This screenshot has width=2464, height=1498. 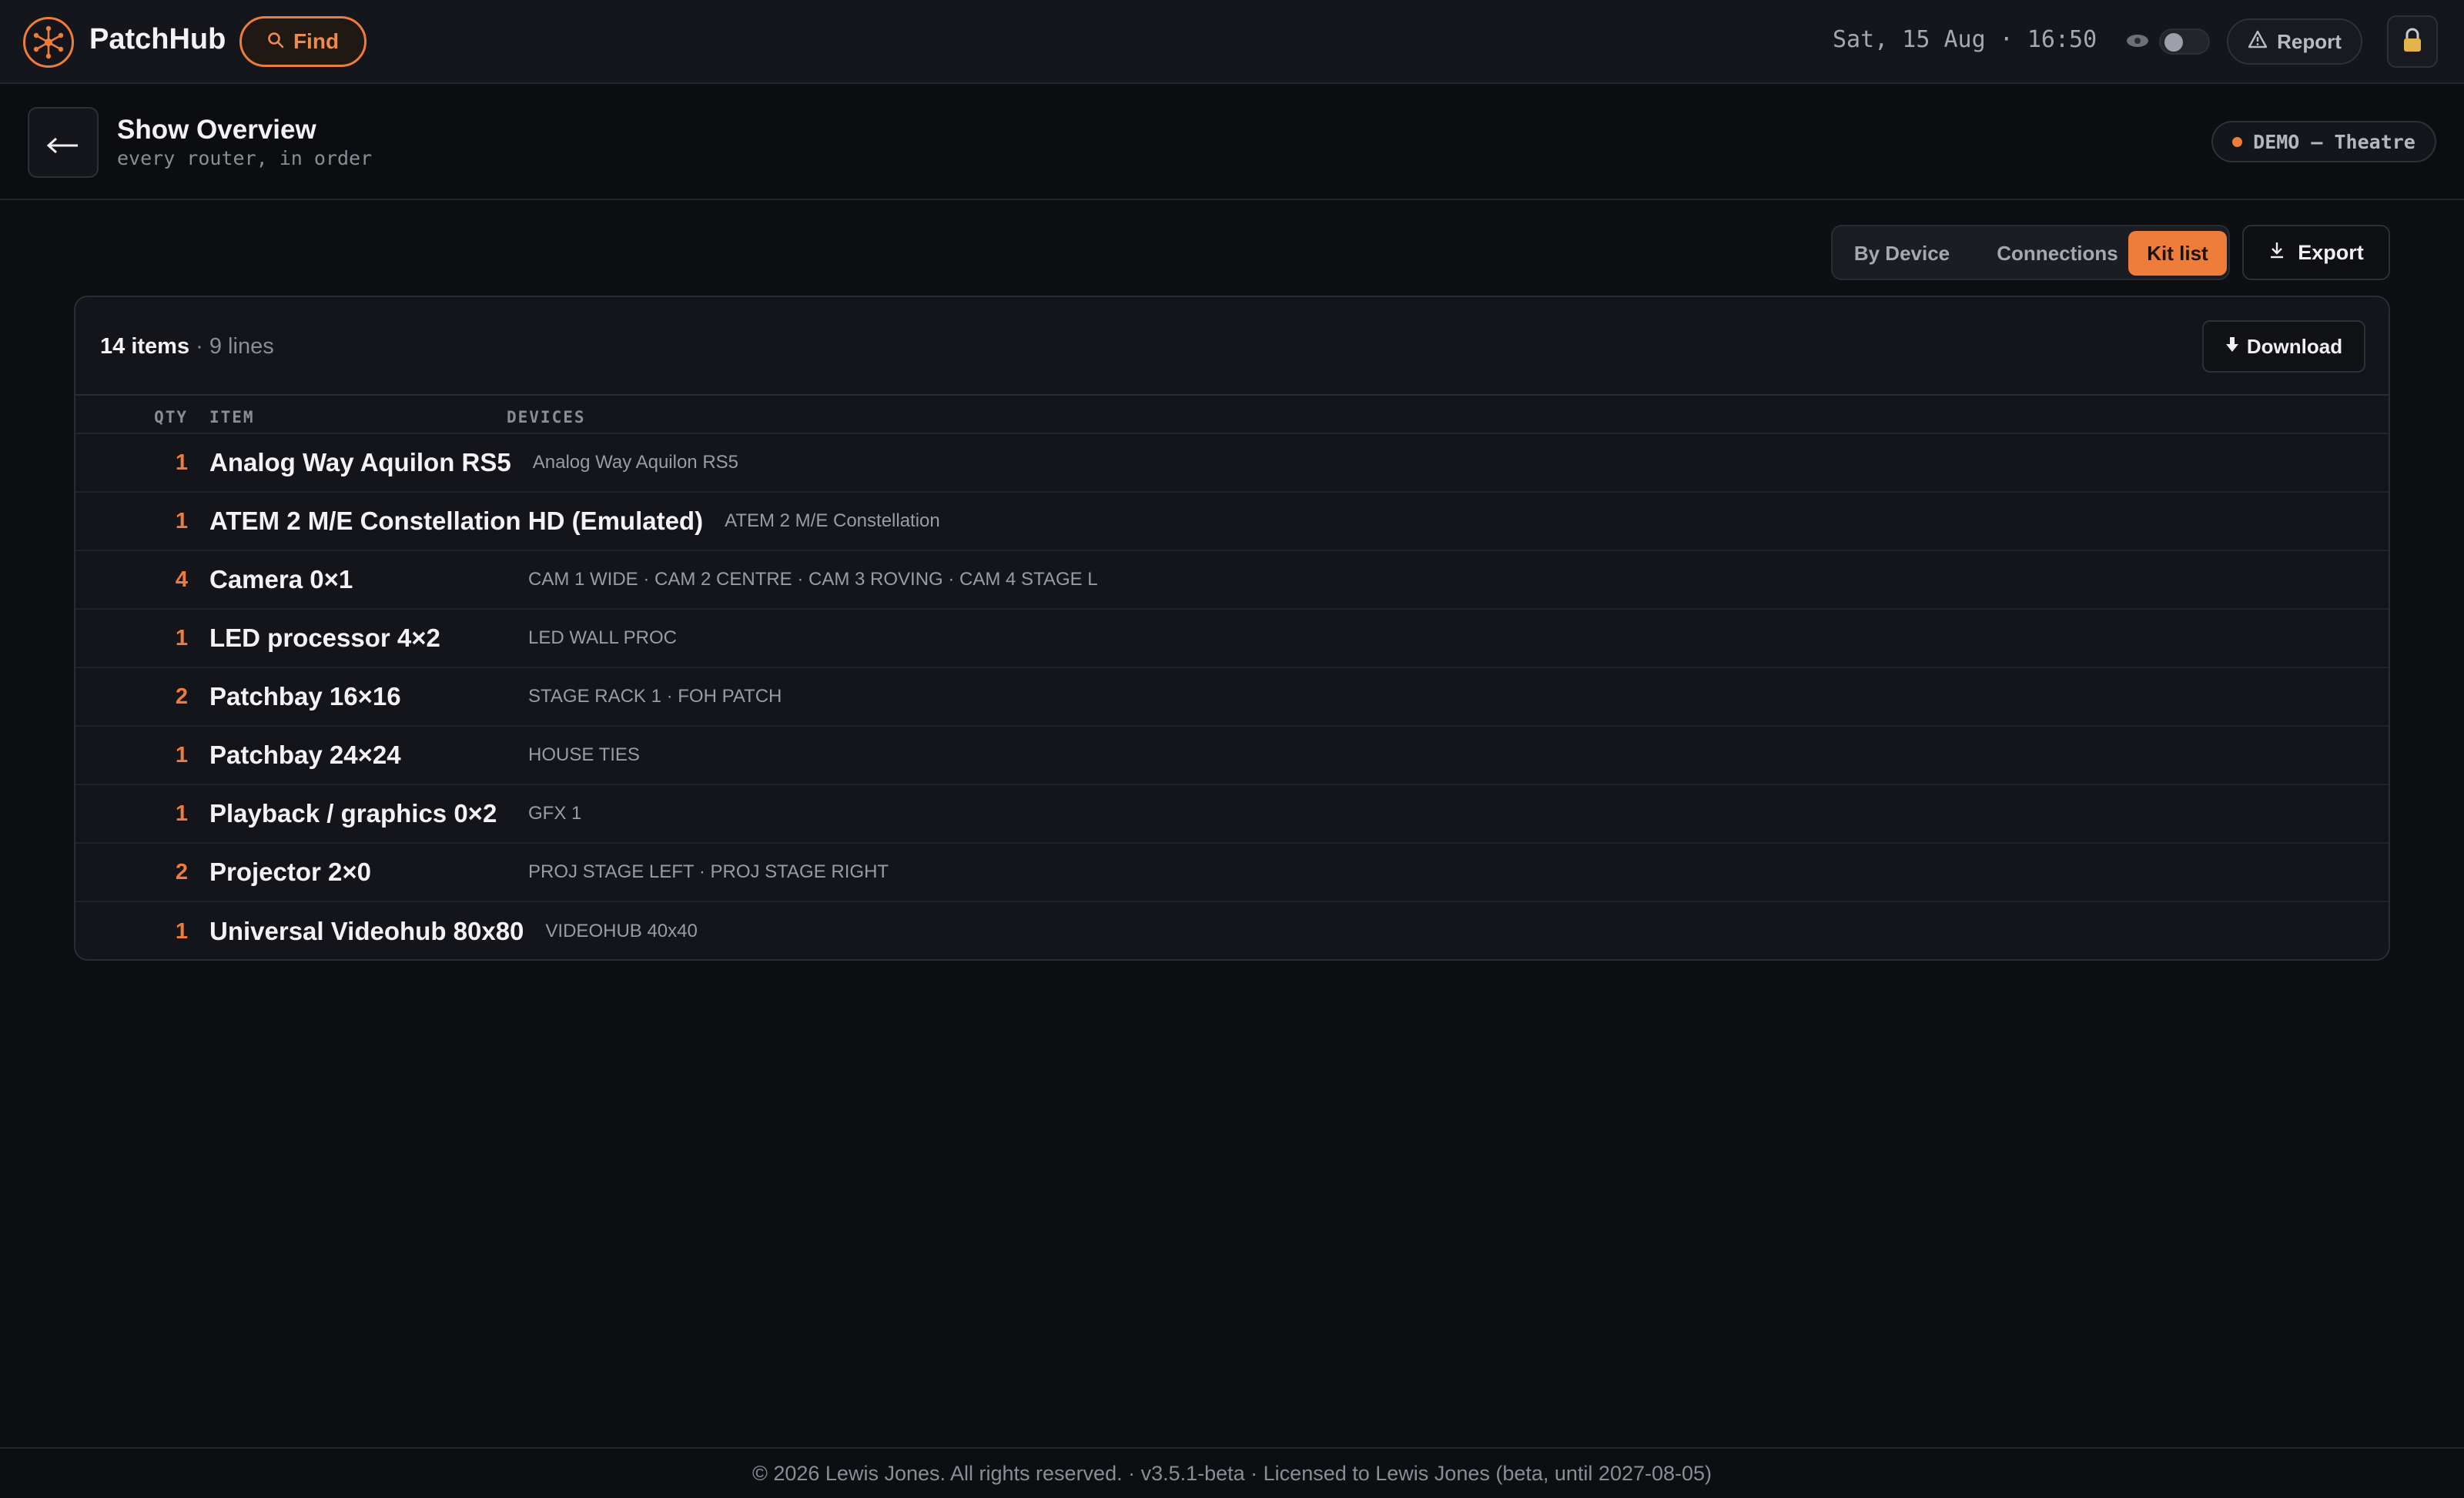 I want to click on download-button: Download, so click(x=2283, y=346).